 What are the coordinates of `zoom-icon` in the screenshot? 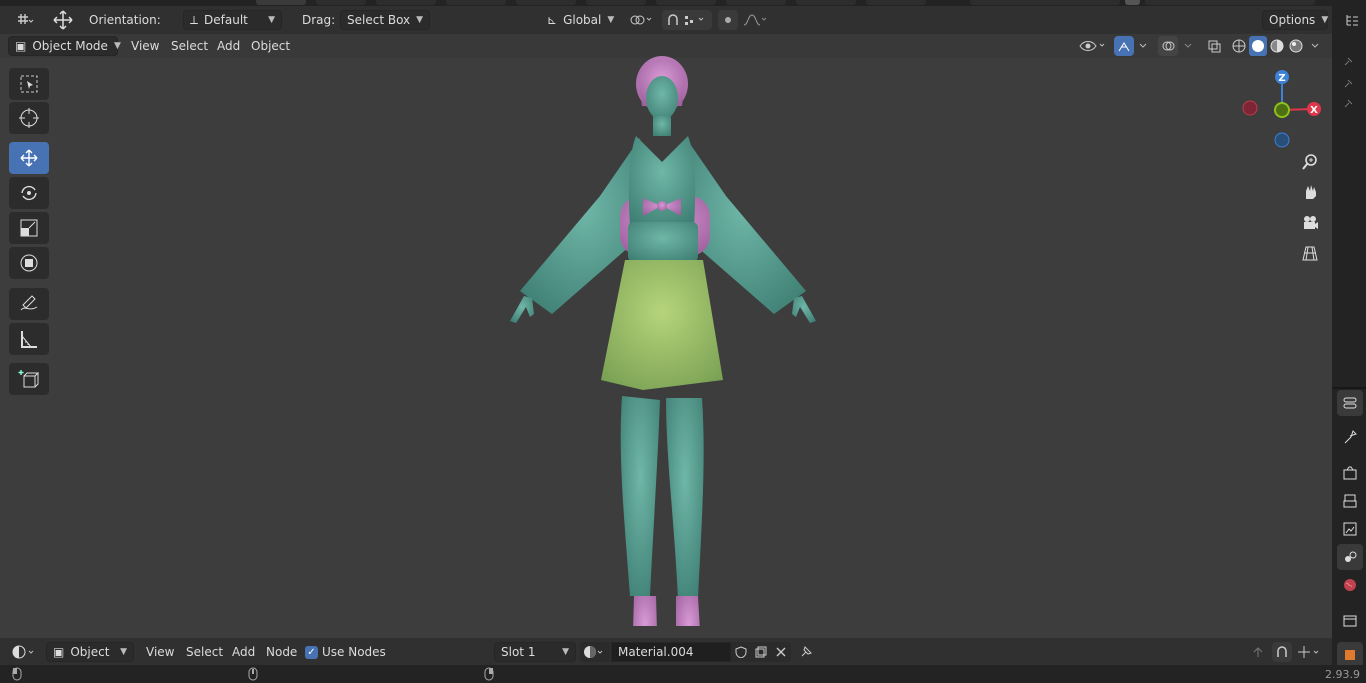 It's located at (1310, 162).